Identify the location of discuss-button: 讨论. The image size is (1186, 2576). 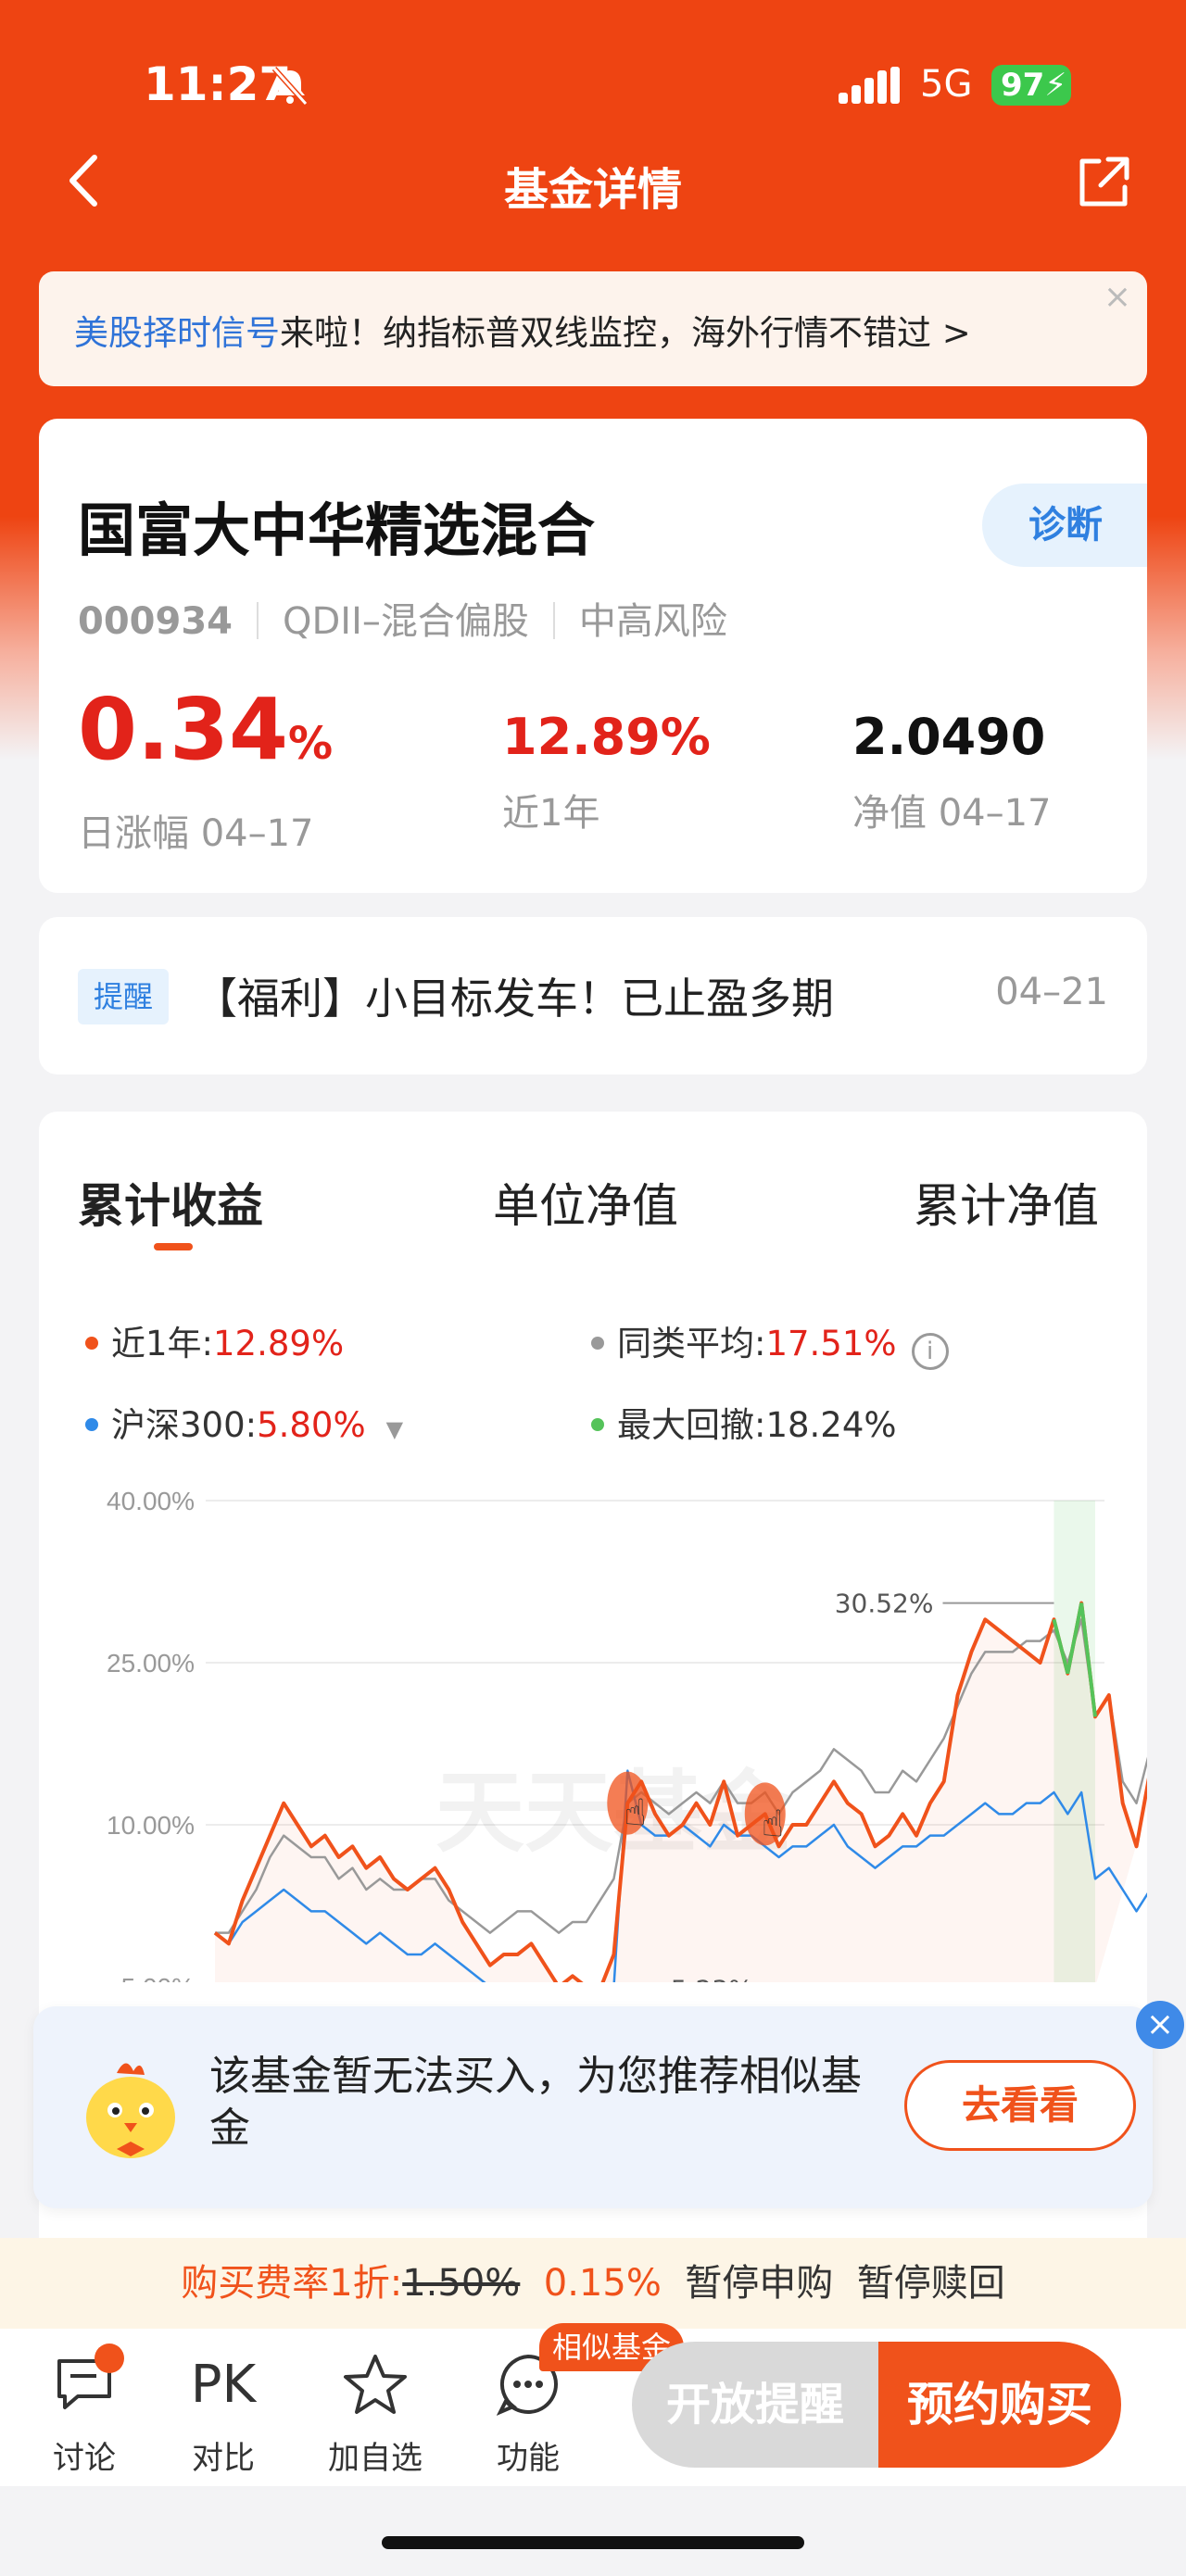
(84, 2411).